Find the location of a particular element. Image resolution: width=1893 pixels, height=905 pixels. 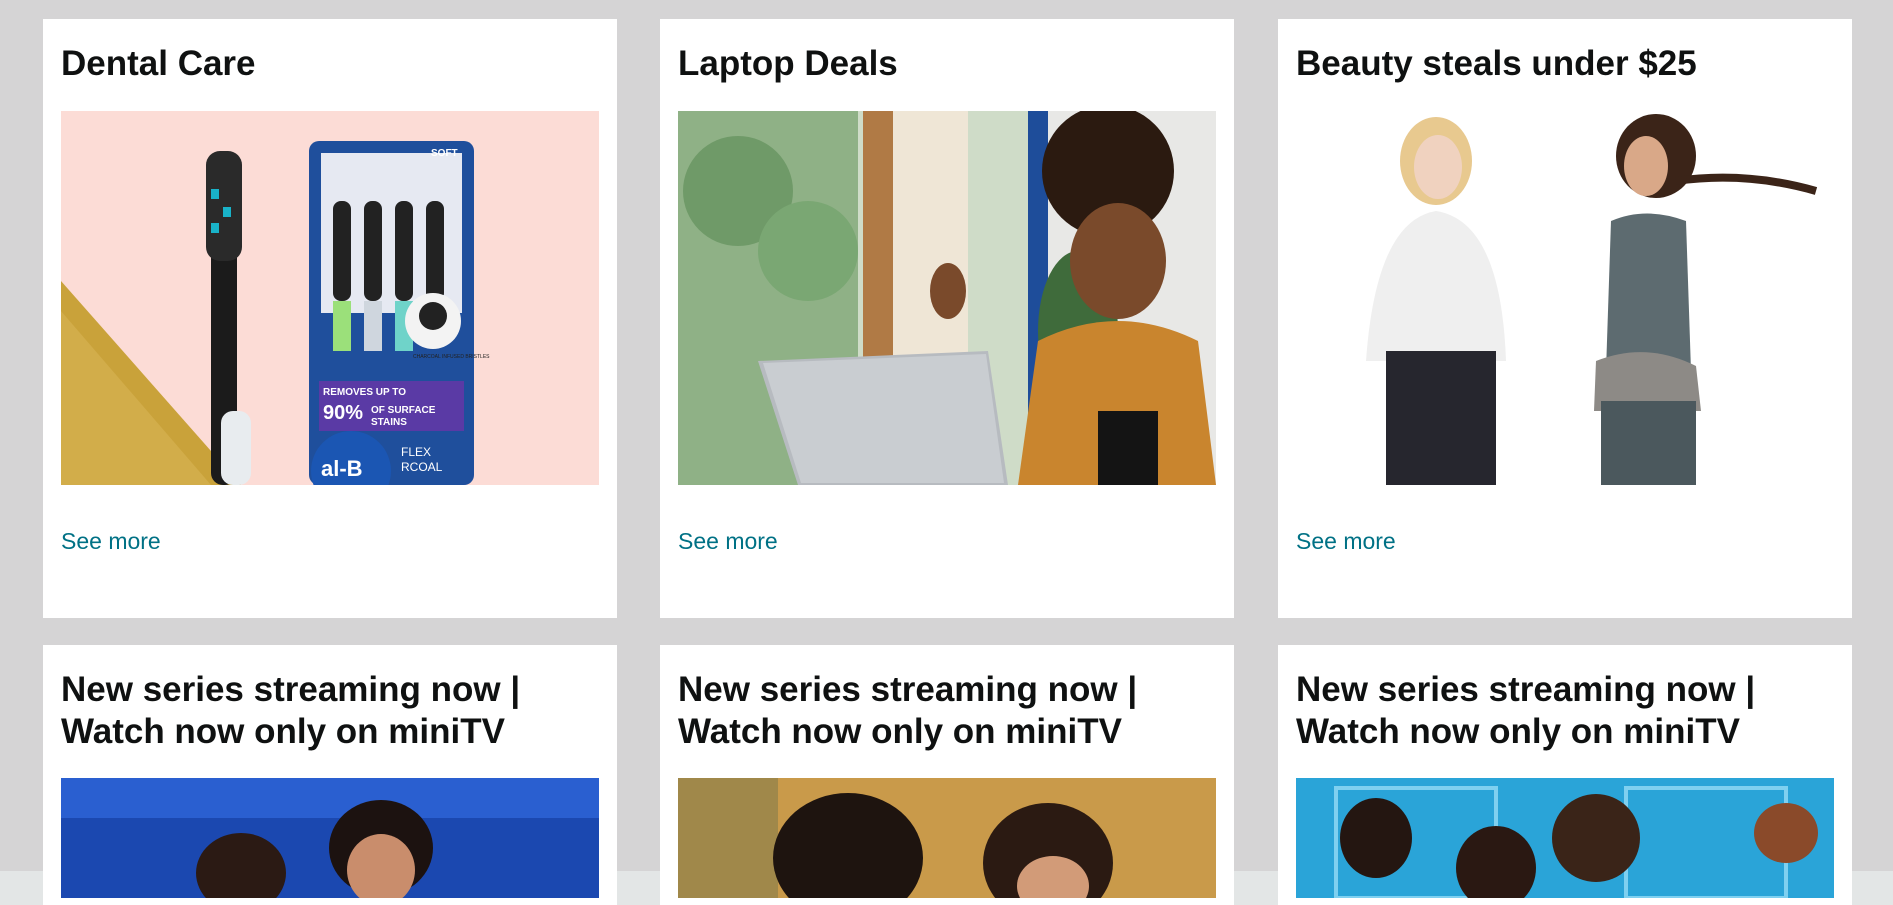

card-title: Dental Care is located at coordinates (158, 63).